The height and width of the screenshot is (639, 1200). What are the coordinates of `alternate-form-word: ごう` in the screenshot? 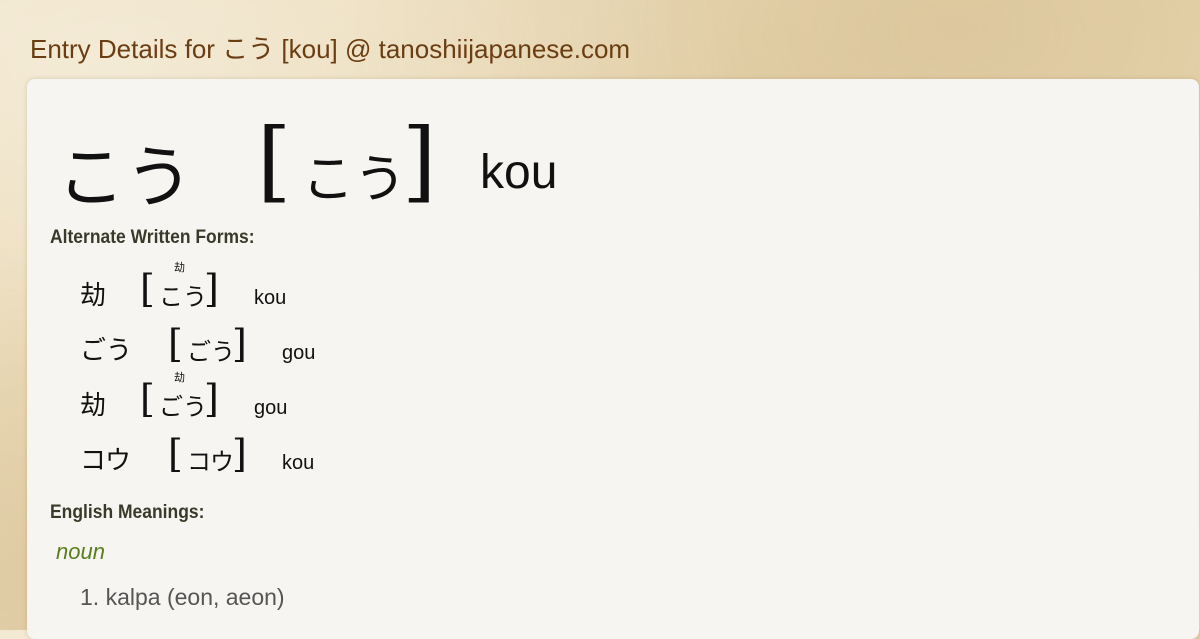 It's located at (106, 351).